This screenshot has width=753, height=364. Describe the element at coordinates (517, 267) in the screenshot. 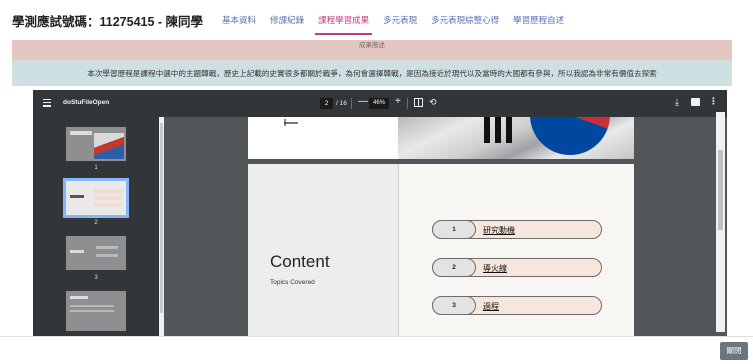

I see `topic-item: 2 導火線` at that location.